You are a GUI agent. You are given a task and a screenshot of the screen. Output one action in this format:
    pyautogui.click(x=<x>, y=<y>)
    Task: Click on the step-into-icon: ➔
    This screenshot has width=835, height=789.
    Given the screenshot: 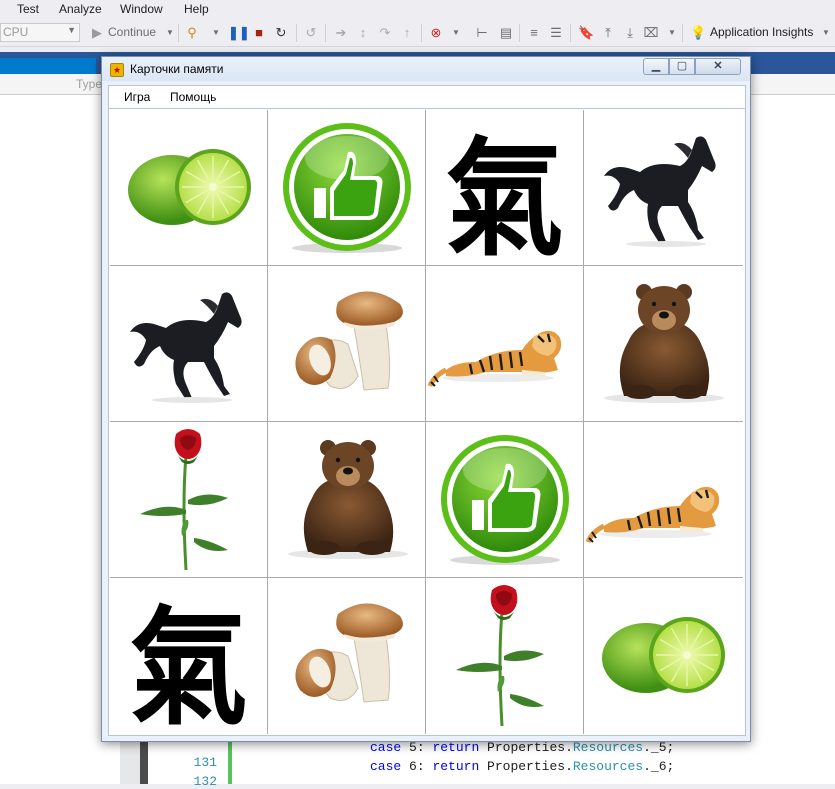 What is the action you would take?
    pyautogui.click(x=341, y=33)
    